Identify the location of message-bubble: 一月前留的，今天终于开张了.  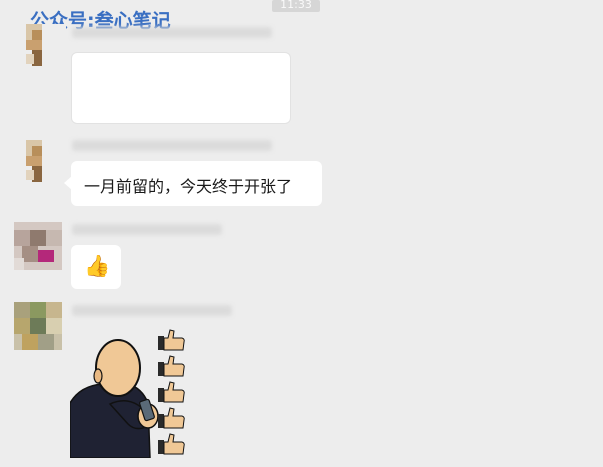
(193, 183).